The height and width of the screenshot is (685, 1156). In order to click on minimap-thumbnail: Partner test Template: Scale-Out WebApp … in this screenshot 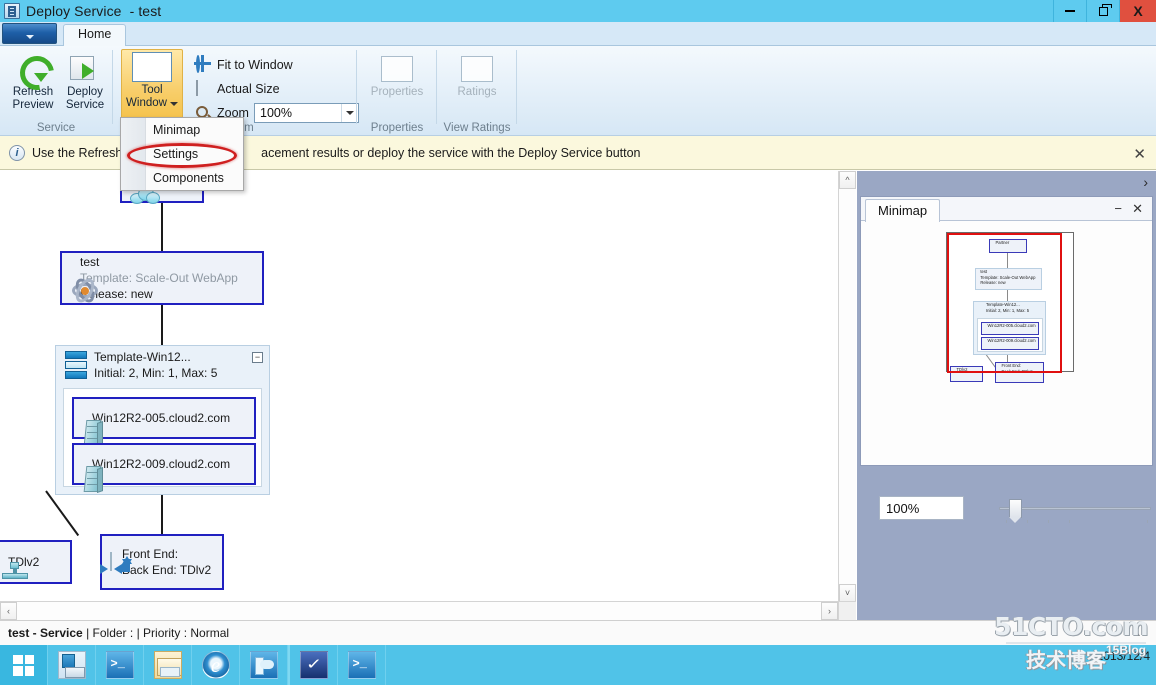, I will do `click(1010, 307)`.